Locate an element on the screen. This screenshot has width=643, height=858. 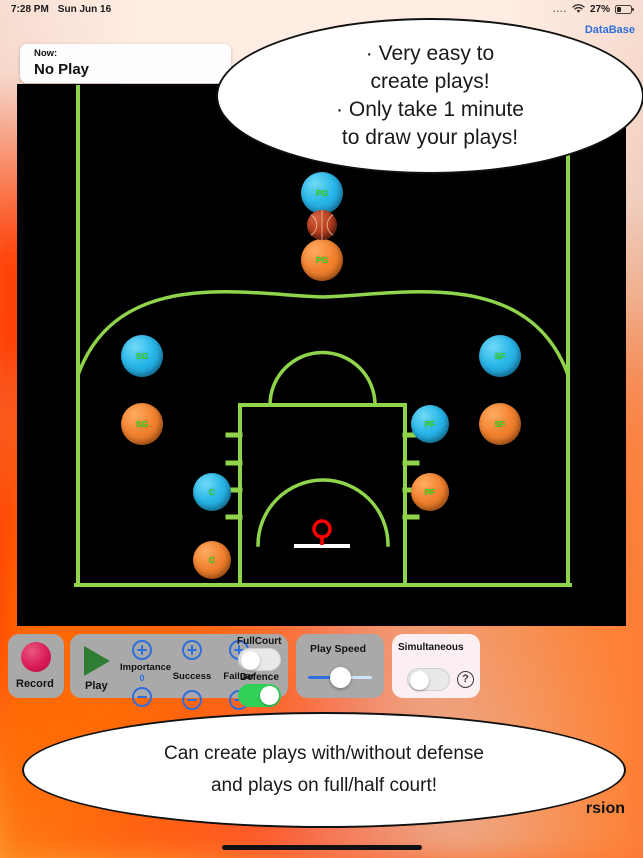
defence-toggle is located at coordinates (259, 695).